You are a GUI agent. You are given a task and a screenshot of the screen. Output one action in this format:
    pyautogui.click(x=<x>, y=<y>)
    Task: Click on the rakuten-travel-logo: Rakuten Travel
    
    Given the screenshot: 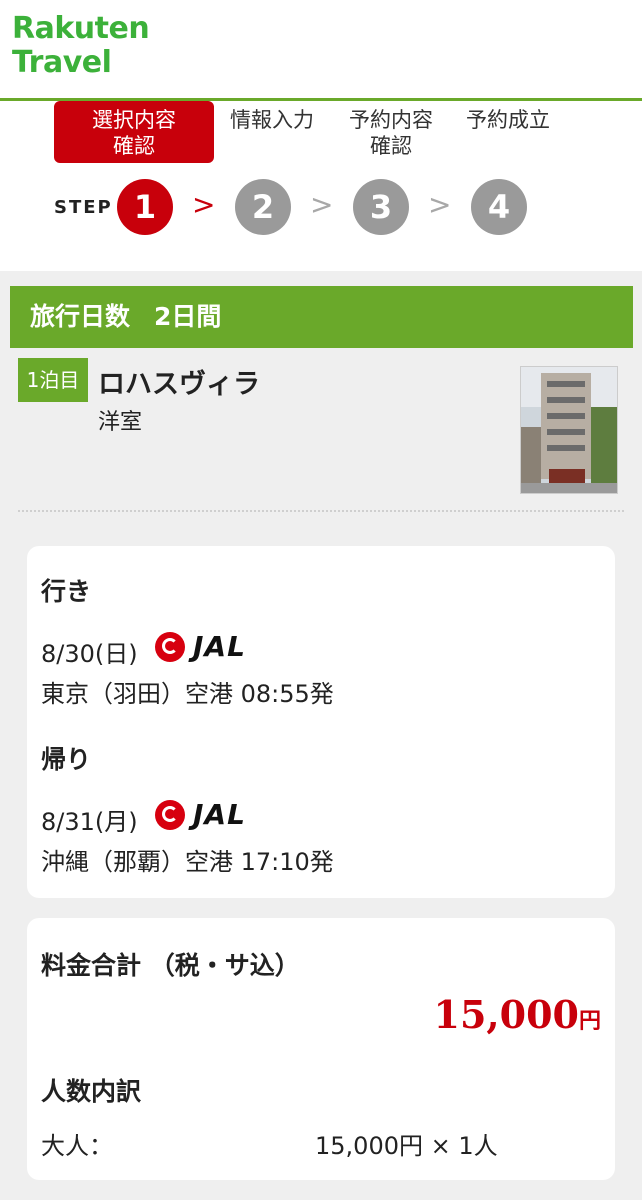 What is the action you would take?
    pyautogui.click(x=81, y=45)
    